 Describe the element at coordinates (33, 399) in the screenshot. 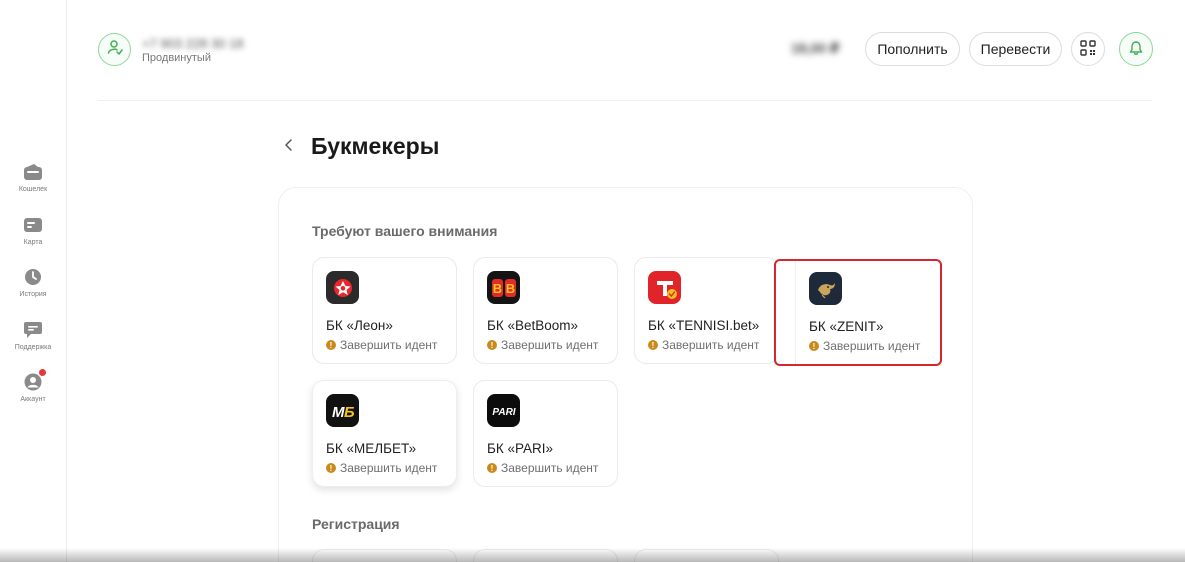

I see `sidebar-item-label: Аккаунт` at that location.